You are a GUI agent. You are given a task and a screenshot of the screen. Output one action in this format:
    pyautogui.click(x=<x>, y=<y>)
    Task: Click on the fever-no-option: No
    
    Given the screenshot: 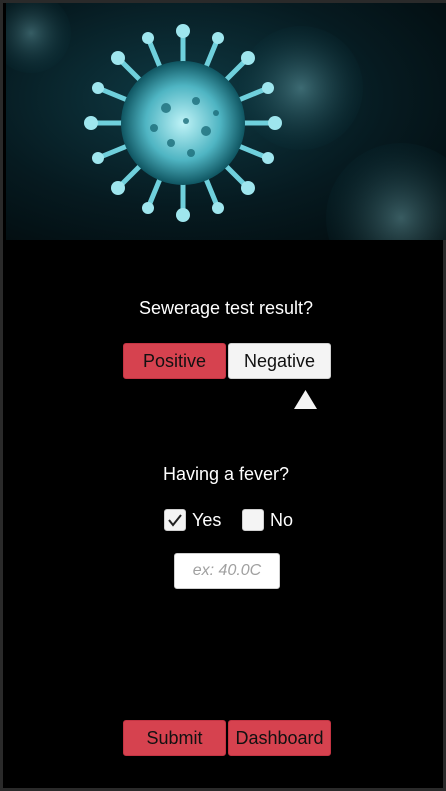 What is the action you would take?
    pyautogui.click(x=267, y=520)
    